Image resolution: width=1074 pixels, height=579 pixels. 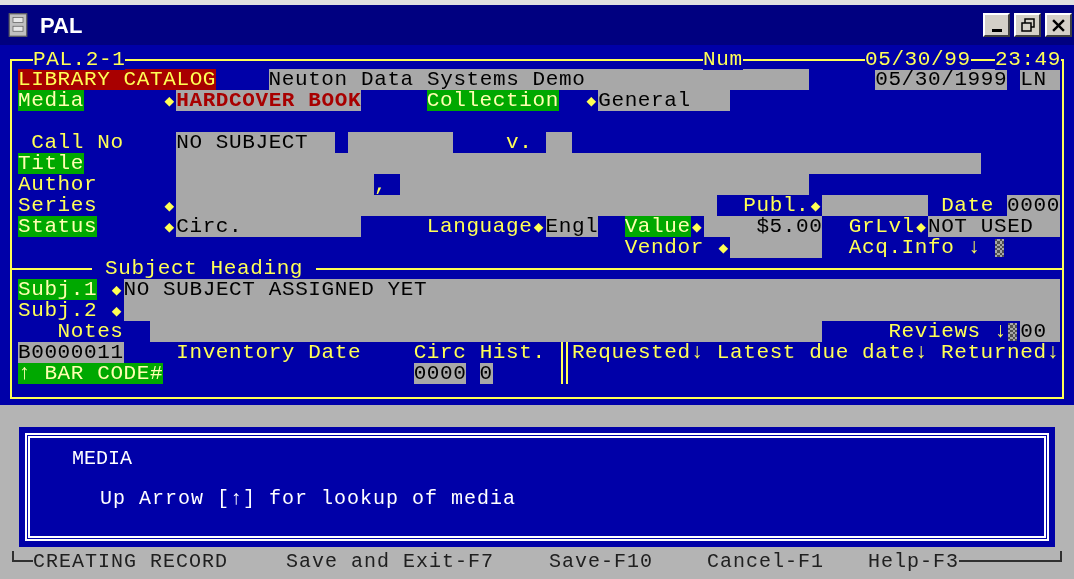 What do you see at coordinates (309, 498) in the screenshot?
I see `help-text: Up Arrow [↑] for lookup of media` at bounding box center [309, 498].